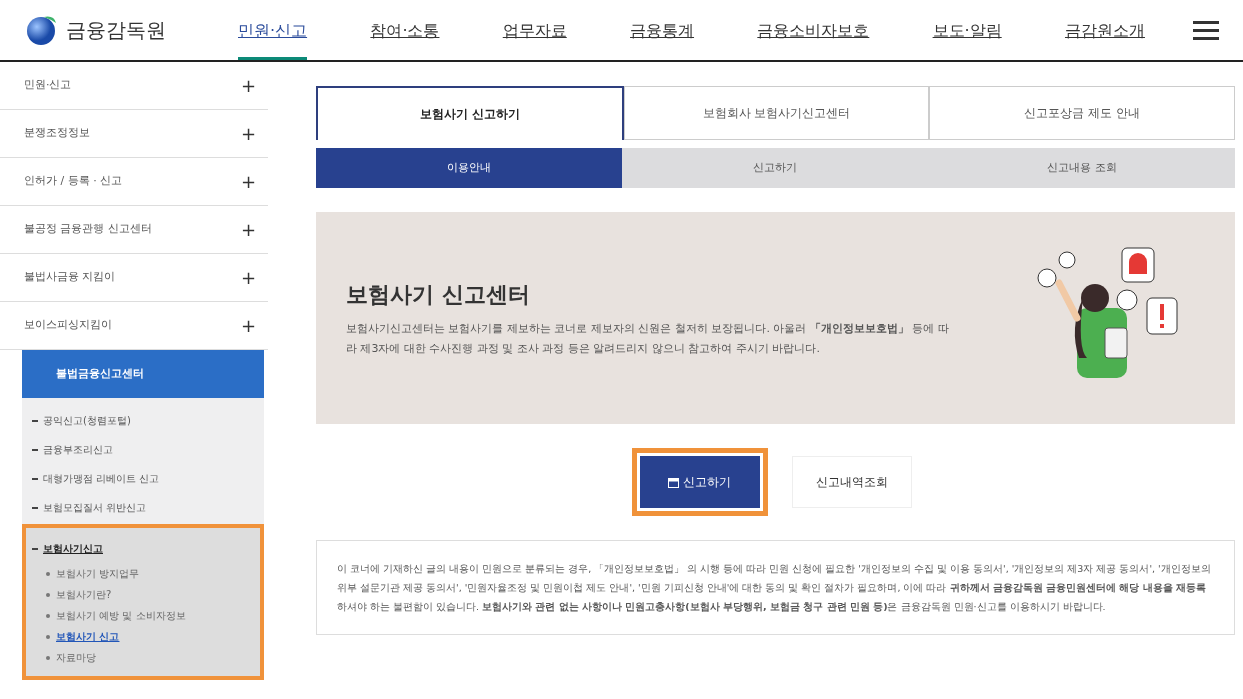 Image resolution: width=1243 pixels, height=699 pixels. I want to click on sidebar-item: 불공정 금융관행 신고센터, so click(88, 229).